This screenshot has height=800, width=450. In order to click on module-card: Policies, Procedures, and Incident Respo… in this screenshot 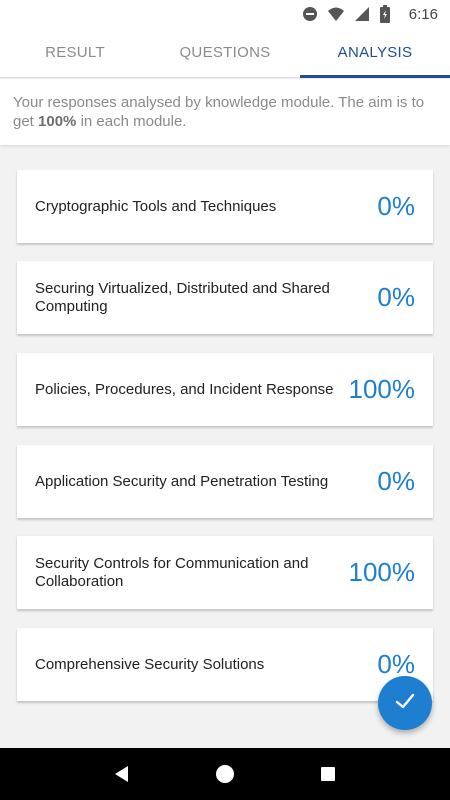, I will do `click(225, 389)`.